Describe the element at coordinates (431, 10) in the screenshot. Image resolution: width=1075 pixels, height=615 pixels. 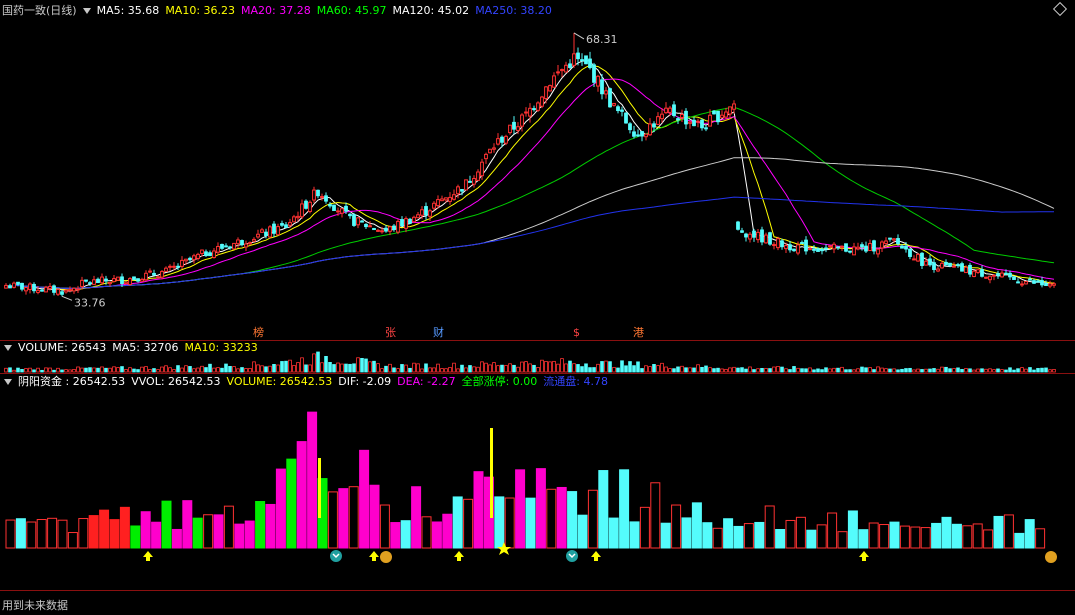
I see `price-header-item-4: MA120: 45.02` at that location.